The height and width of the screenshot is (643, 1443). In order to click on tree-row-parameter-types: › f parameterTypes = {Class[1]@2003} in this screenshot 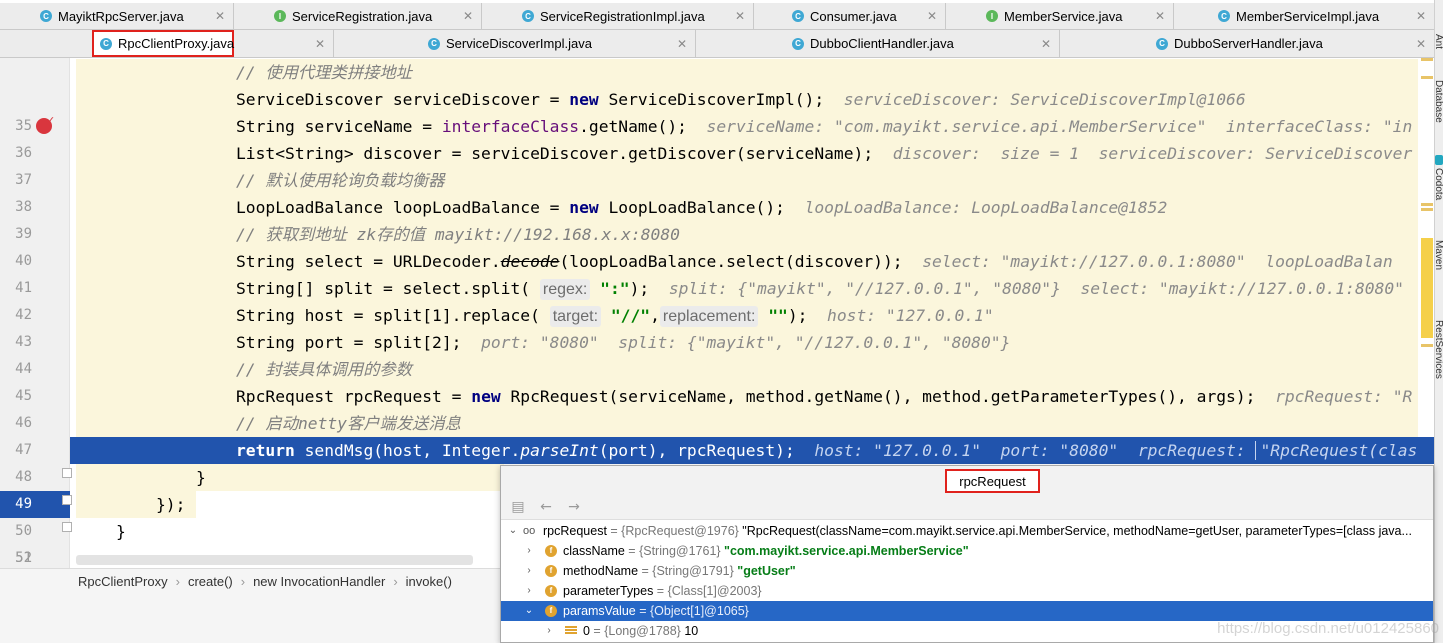, I will do `click(967, 591)`.